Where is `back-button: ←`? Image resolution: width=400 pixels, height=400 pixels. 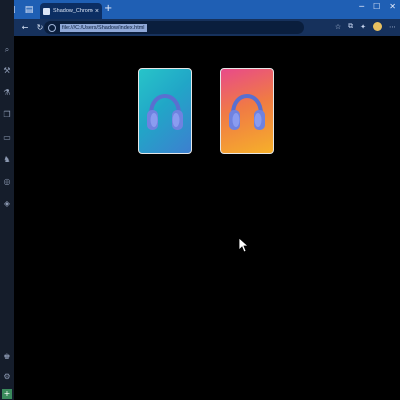
back-button: ← is located at coordinates (25, 27).